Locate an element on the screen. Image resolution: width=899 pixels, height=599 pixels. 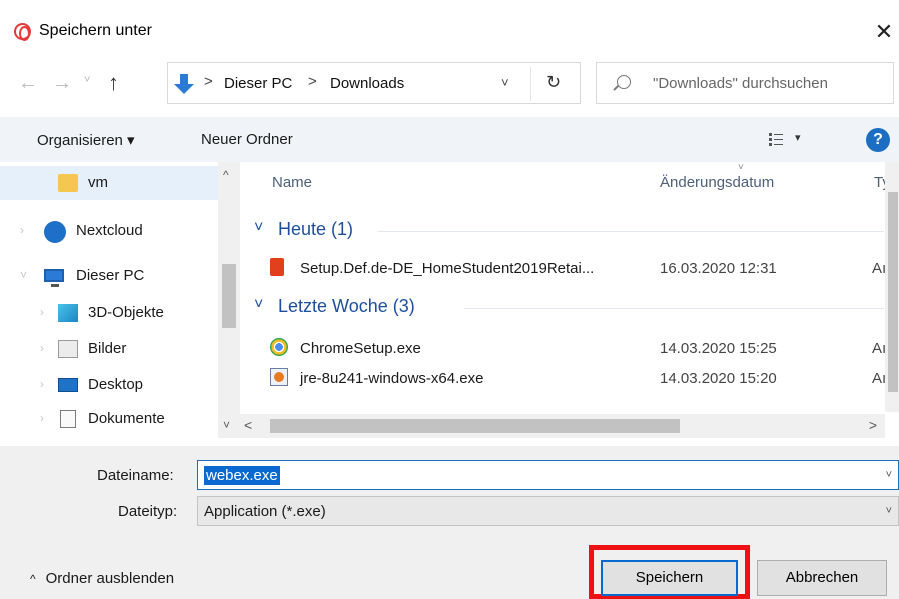
file-row: ChromeSetup.exe 14.03.2020 15:25 Aı is located at coordinates (578, 348).